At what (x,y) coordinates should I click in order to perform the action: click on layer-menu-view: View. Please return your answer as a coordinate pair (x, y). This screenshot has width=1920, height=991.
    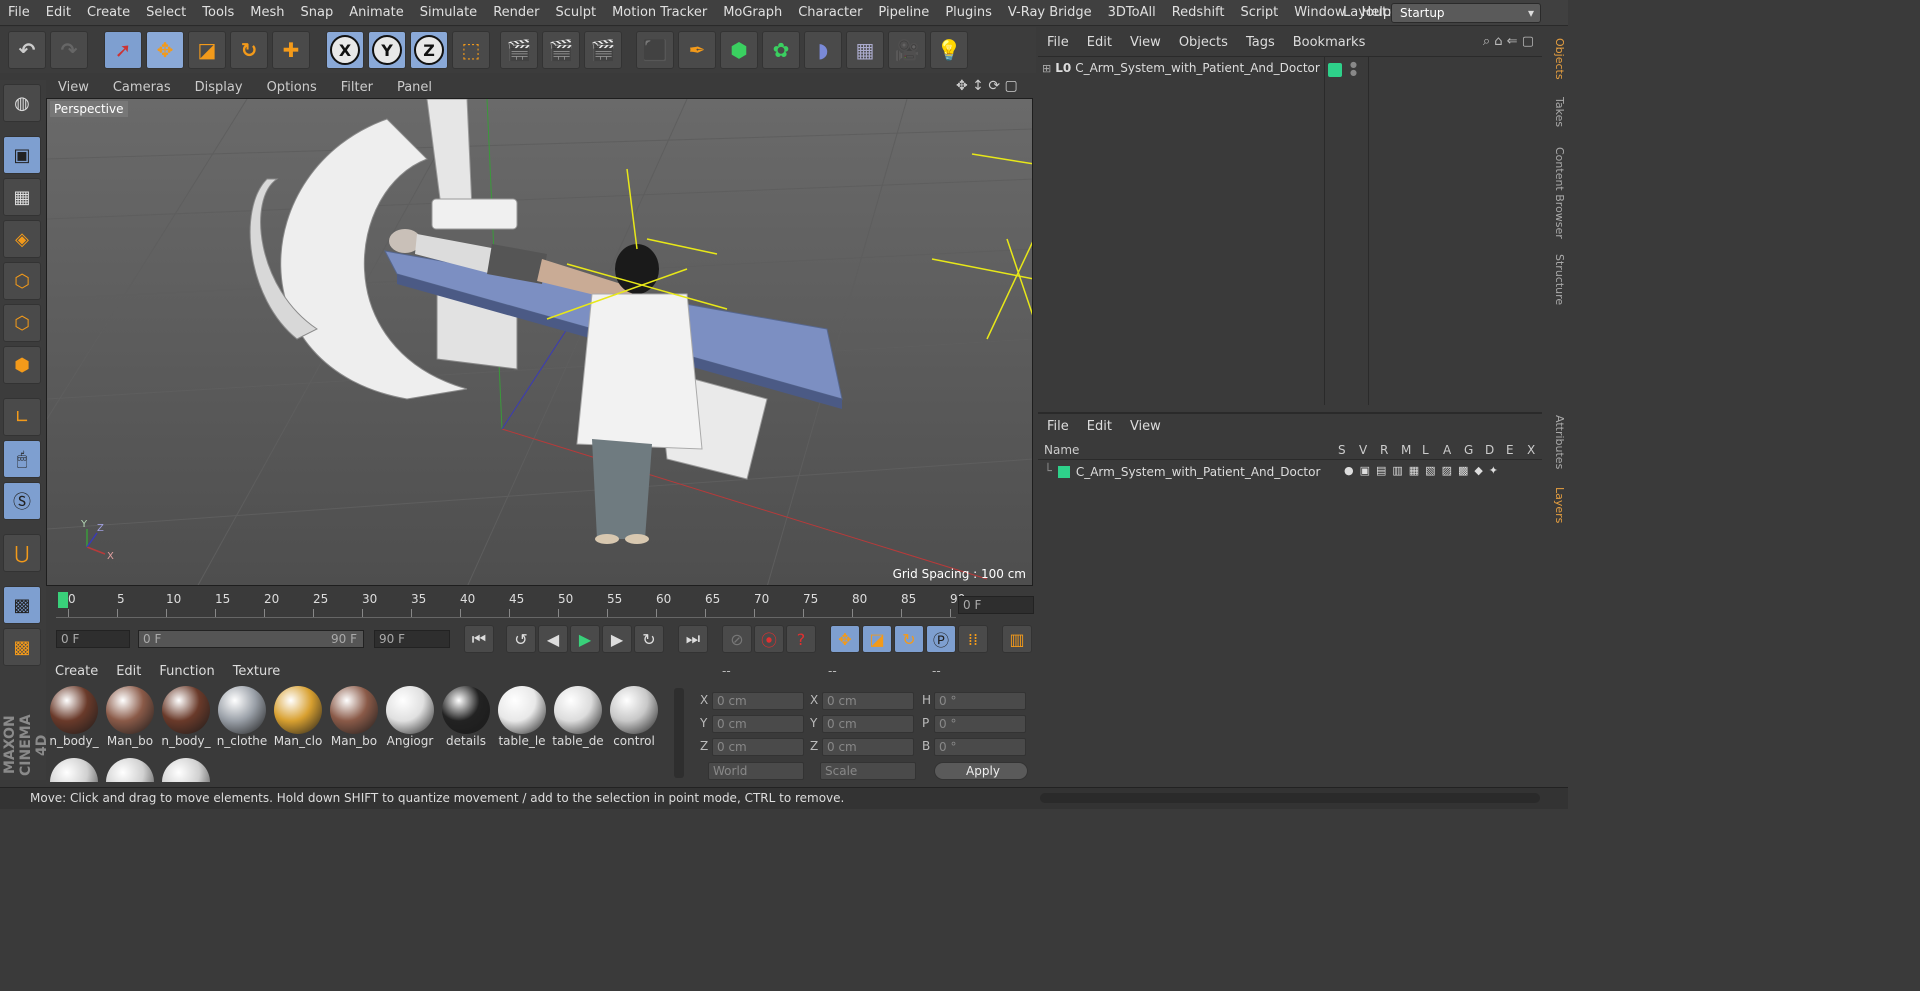
    Looking at the image, I should click on (1145, 426).